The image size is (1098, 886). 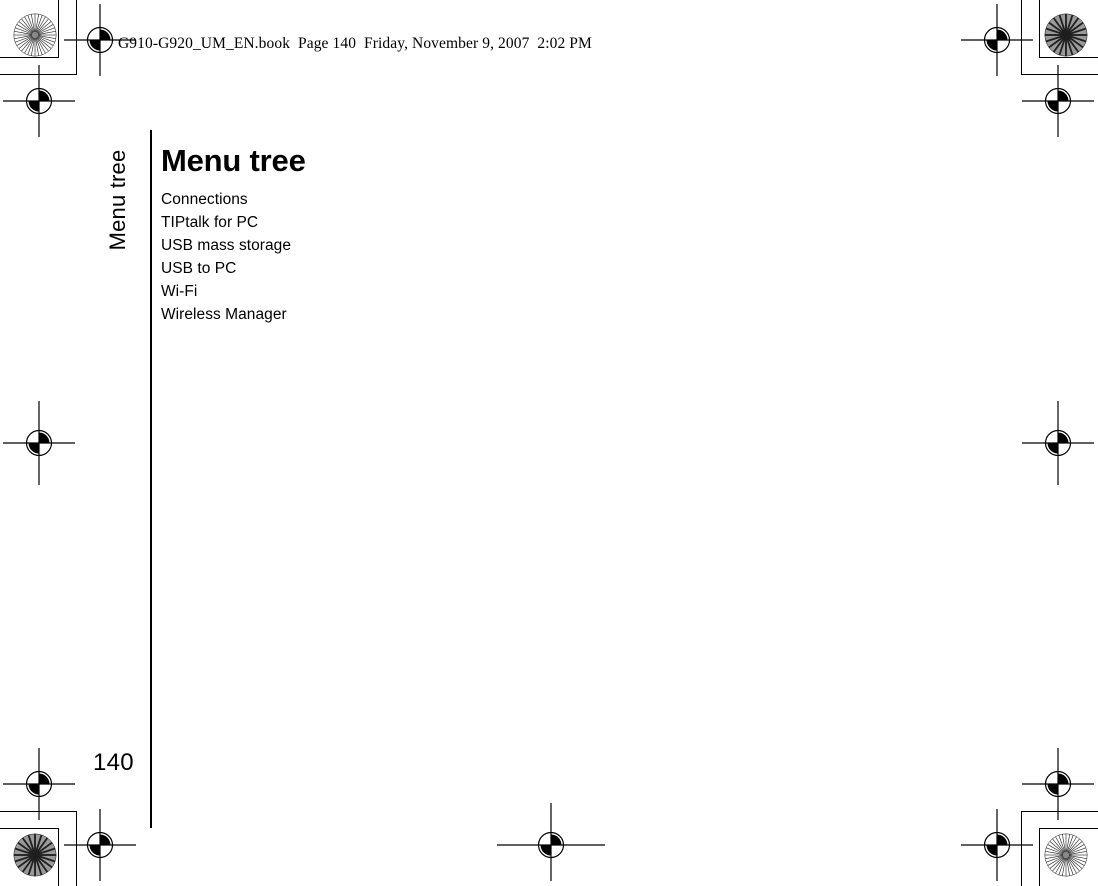 What do you see at coordinates (224, 315) in the screenshot?
I see `list-item: Wireless Manager` at bounding box center [224, 315].